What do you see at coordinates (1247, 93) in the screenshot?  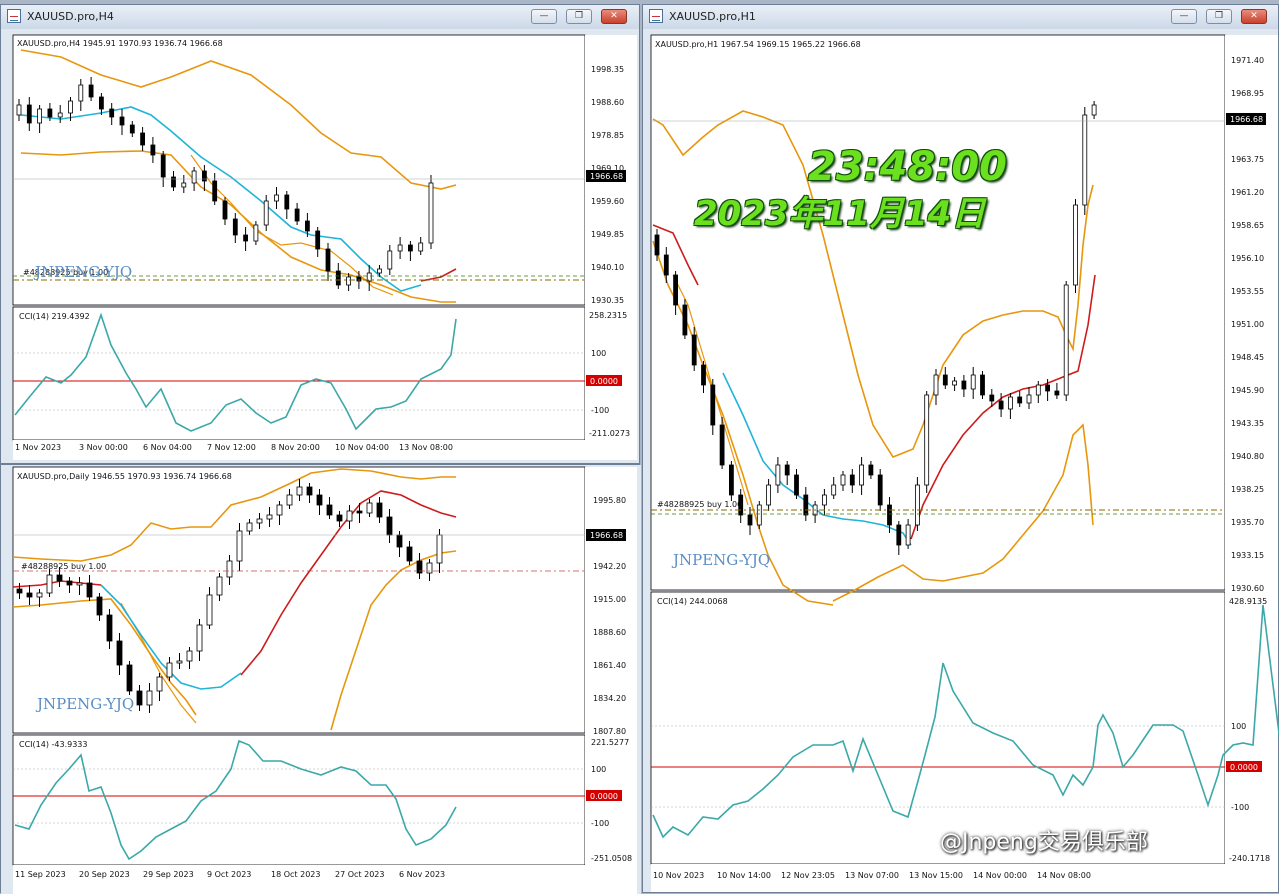 I see `svg-text: 1968.95` at bounding box center [1247, 93].